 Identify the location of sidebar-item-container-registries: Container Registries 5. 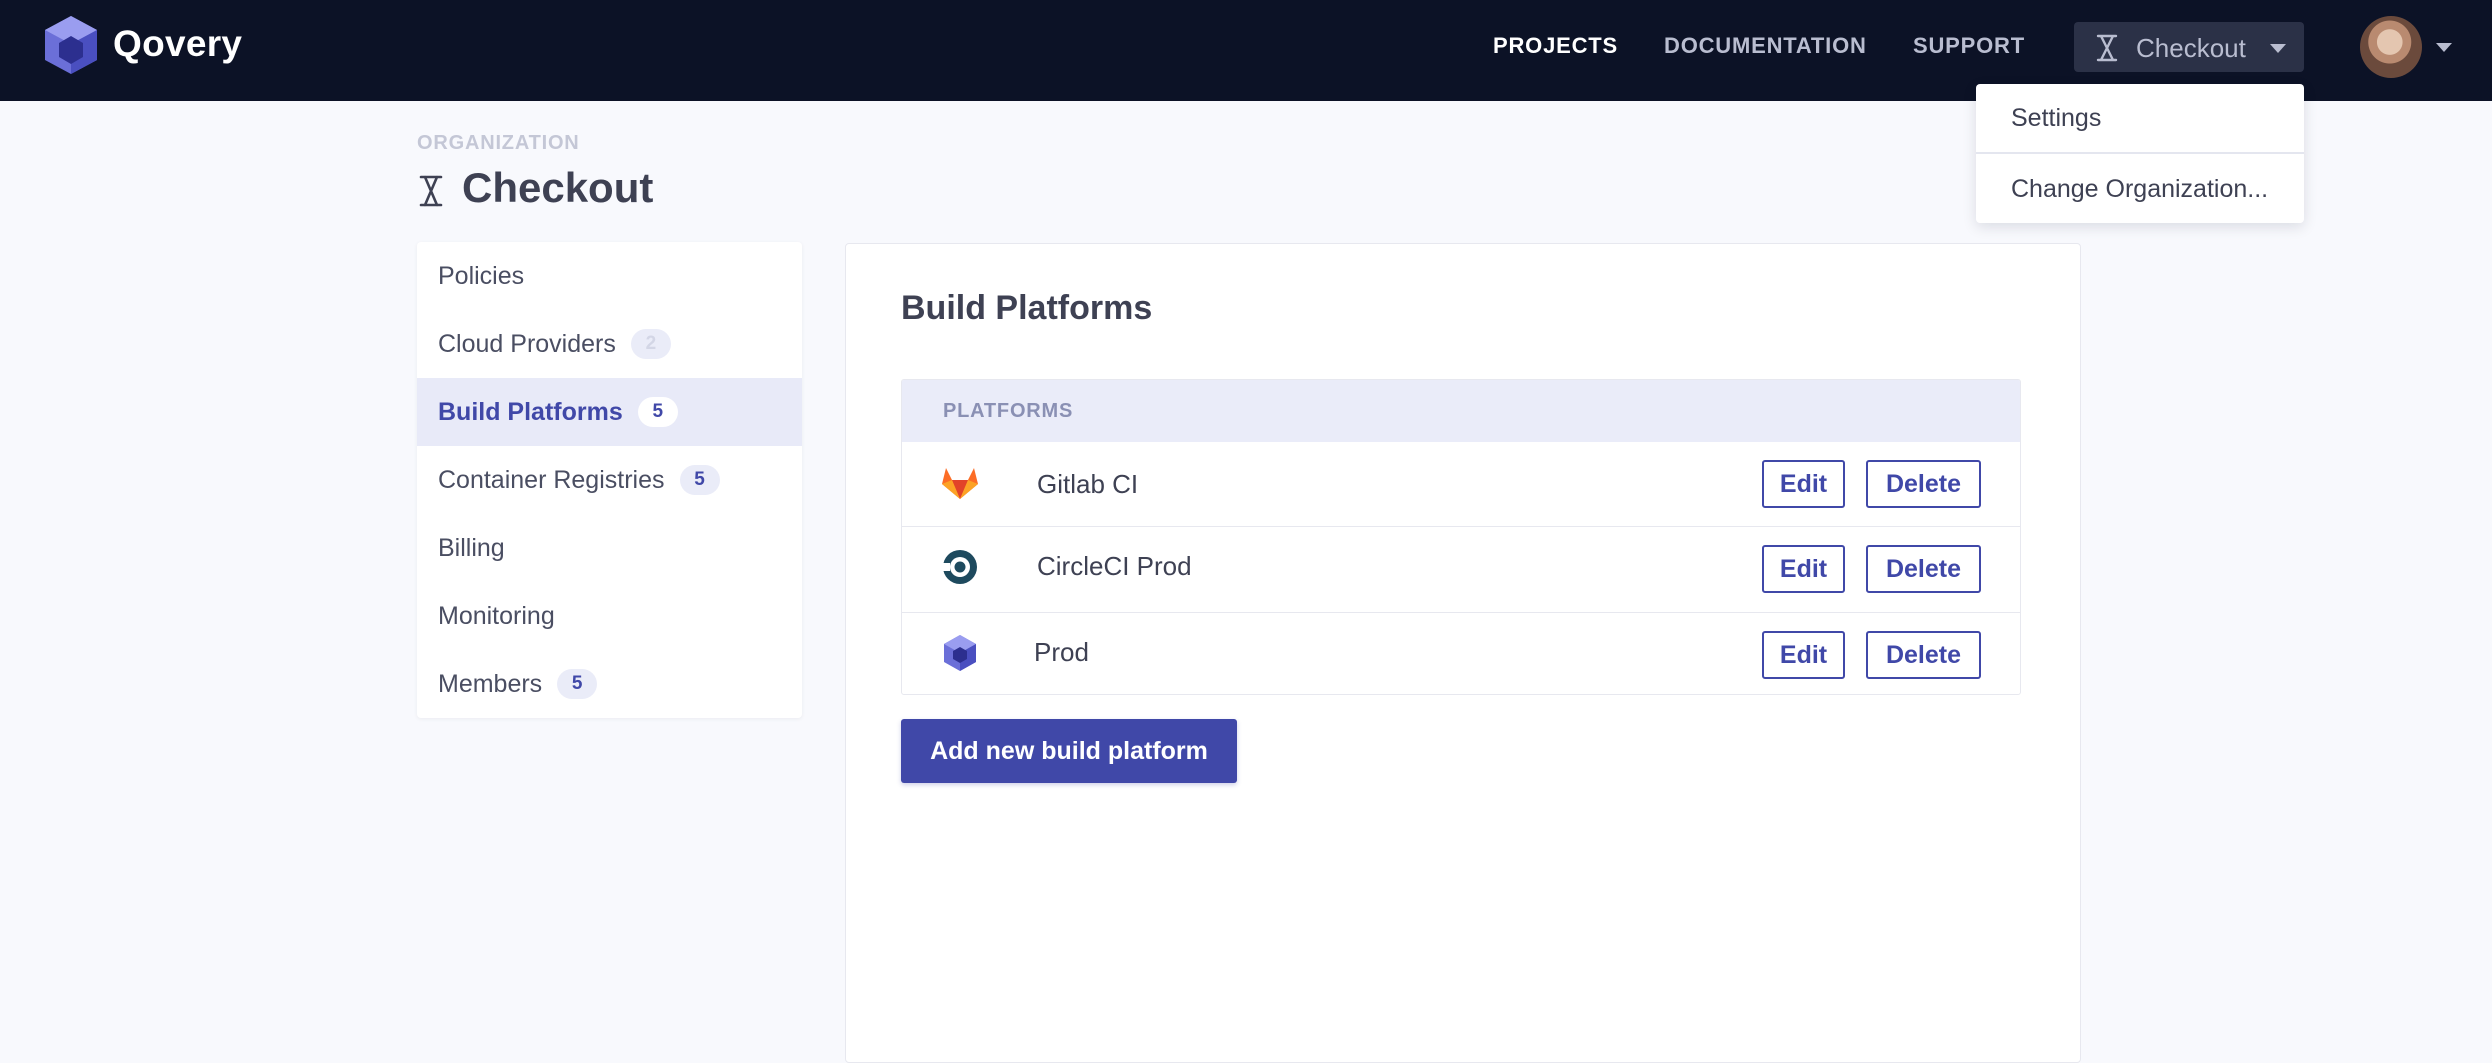
(609, 480).